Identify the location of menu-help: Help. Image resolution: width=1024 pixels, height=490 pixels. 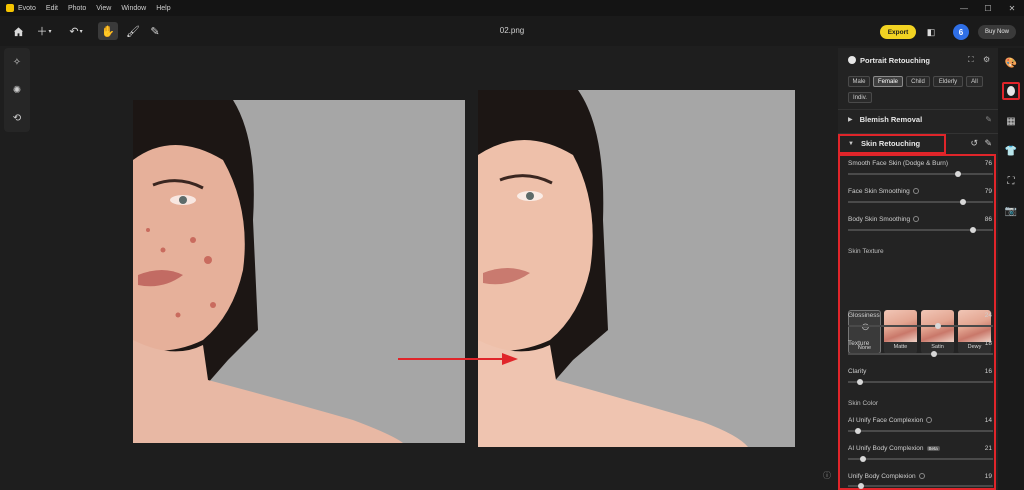
(163, 8).